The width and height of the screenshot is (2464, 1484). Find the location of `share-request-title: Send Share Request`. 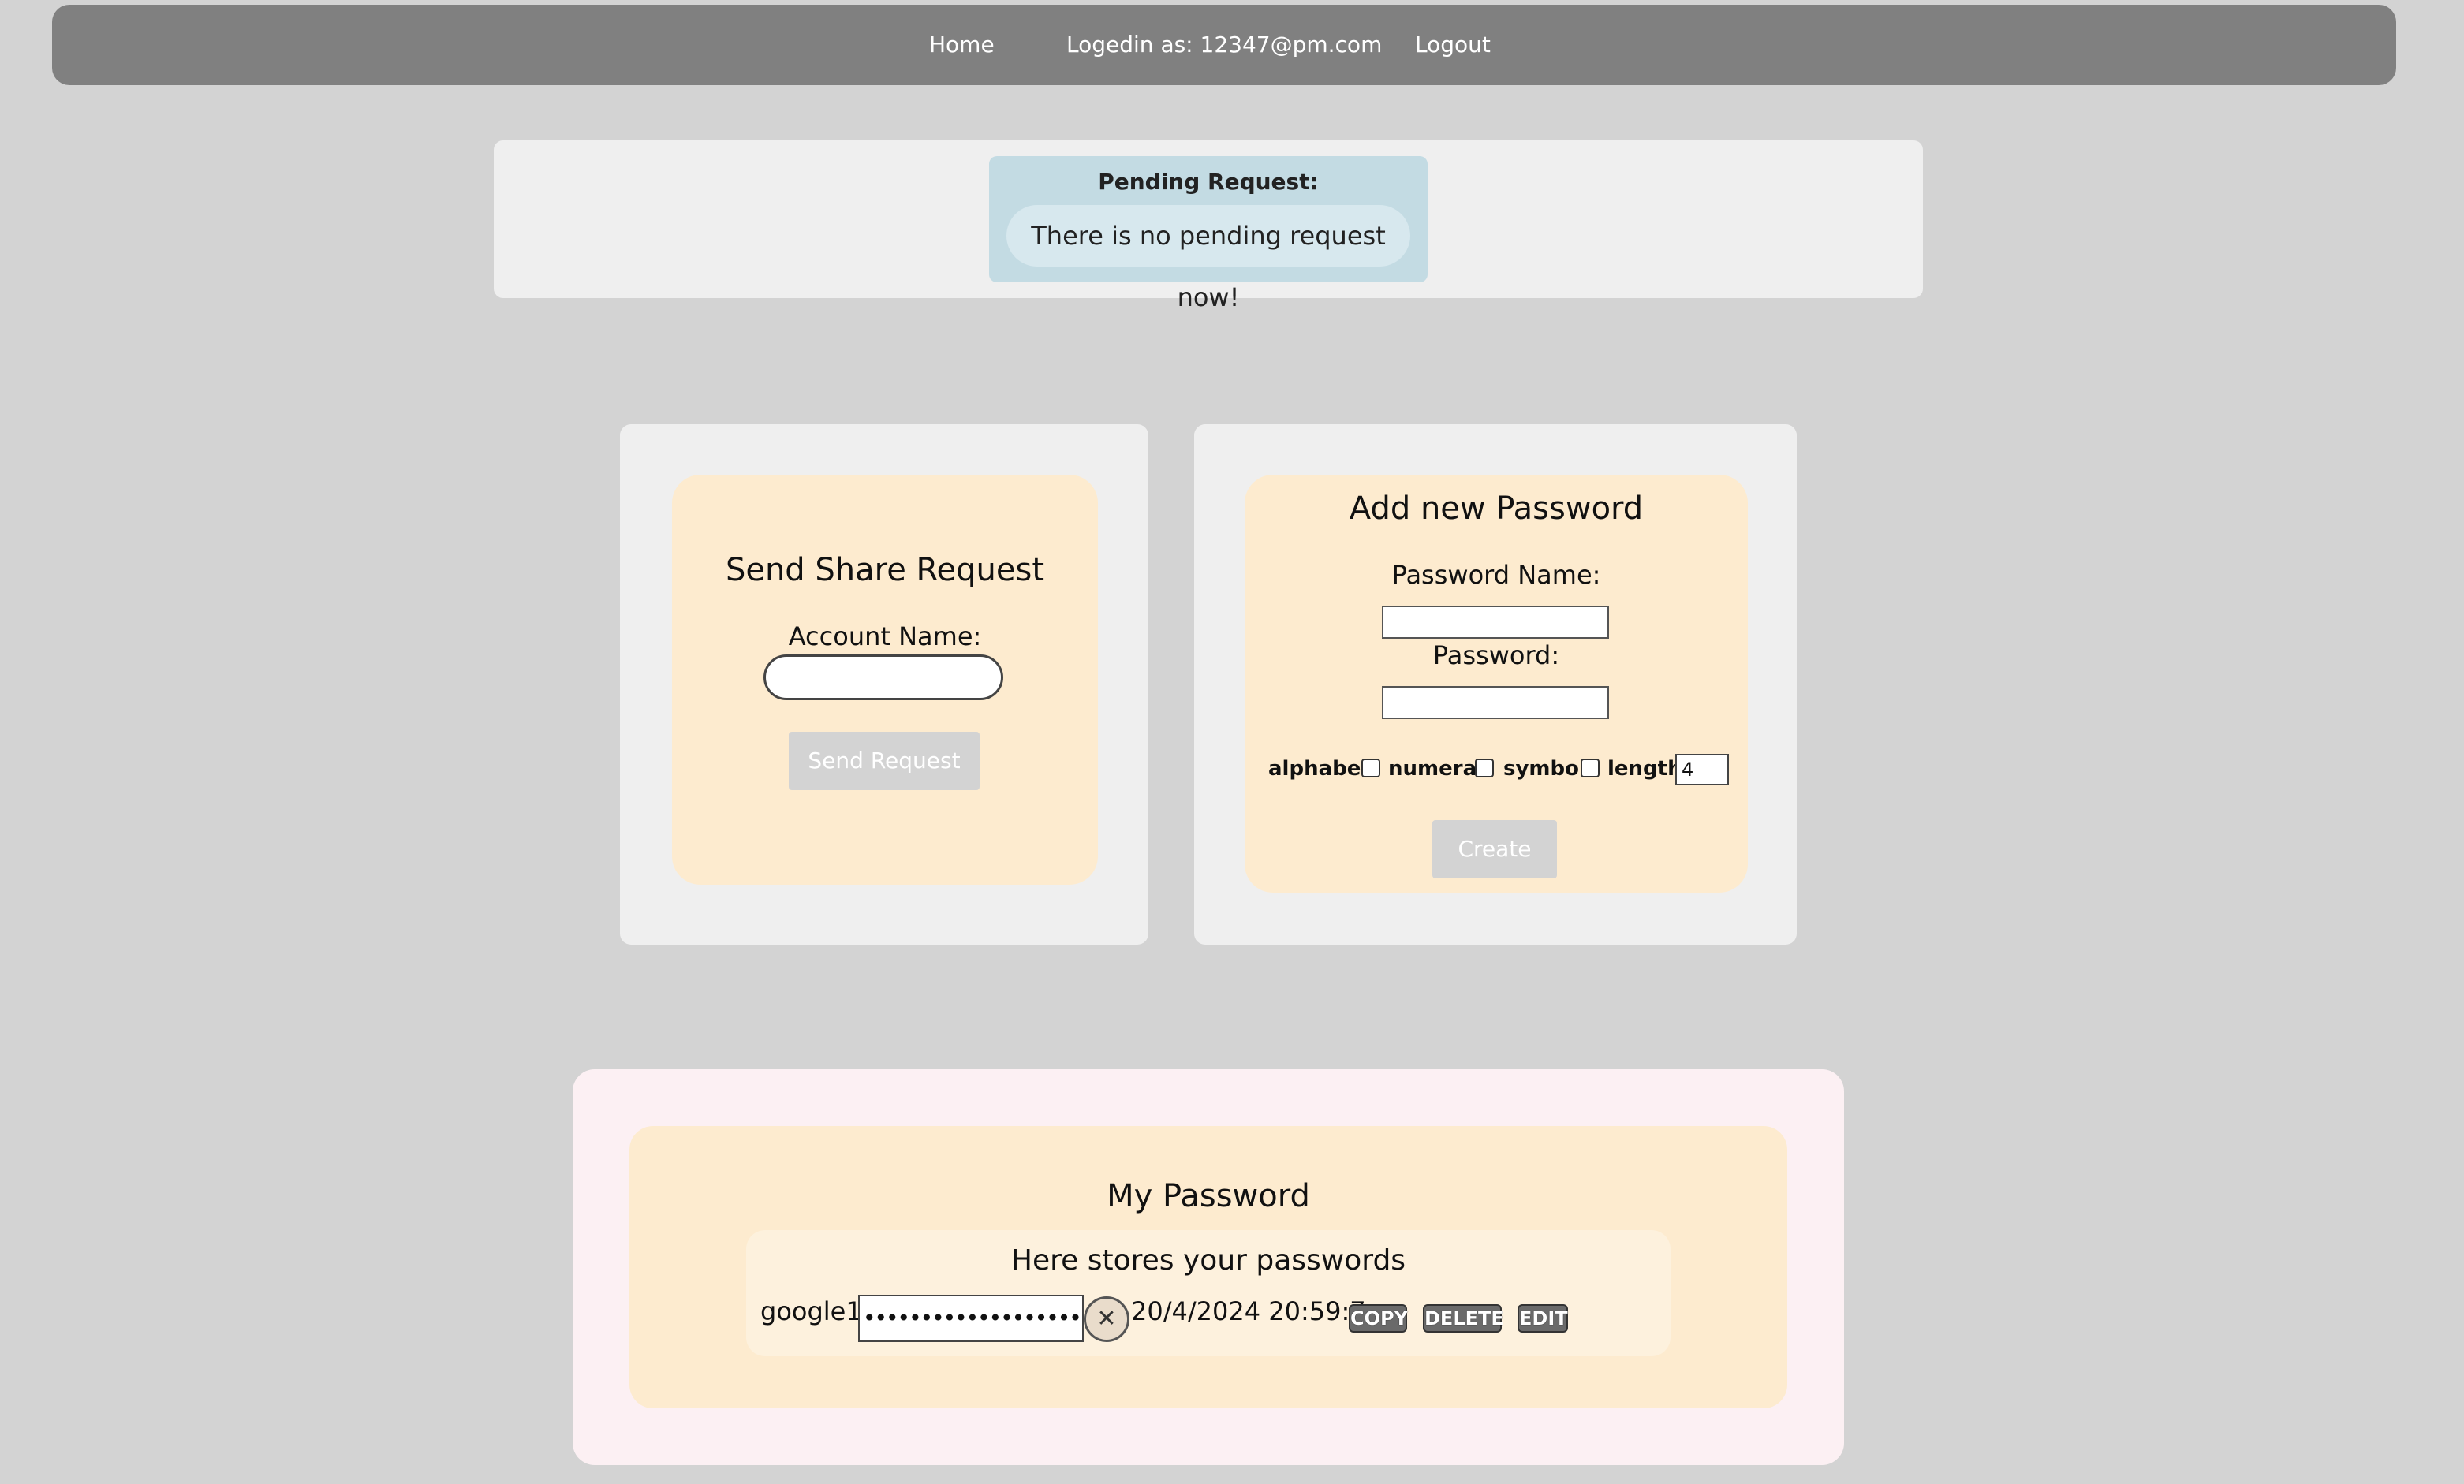

share-request-title: Send Share Request is located at coordinates (885, 570).